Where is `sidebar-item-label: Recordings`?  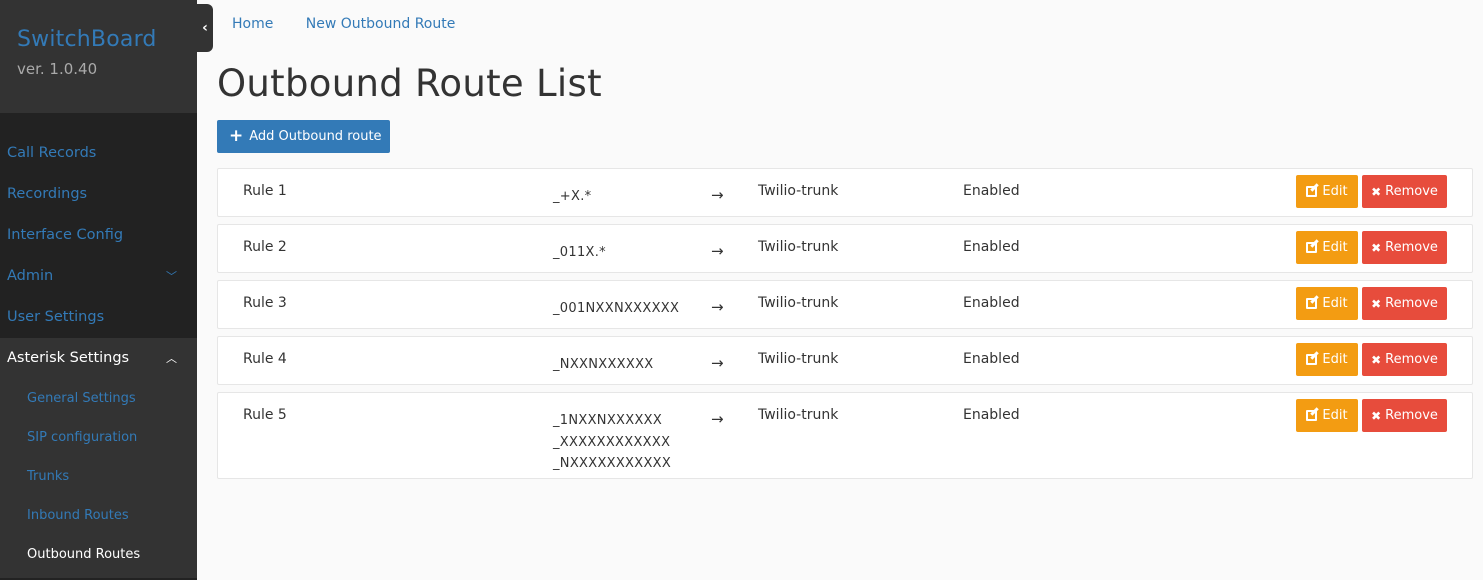
sidebar-item-label: Recordings is located at coordinates (47, 194).